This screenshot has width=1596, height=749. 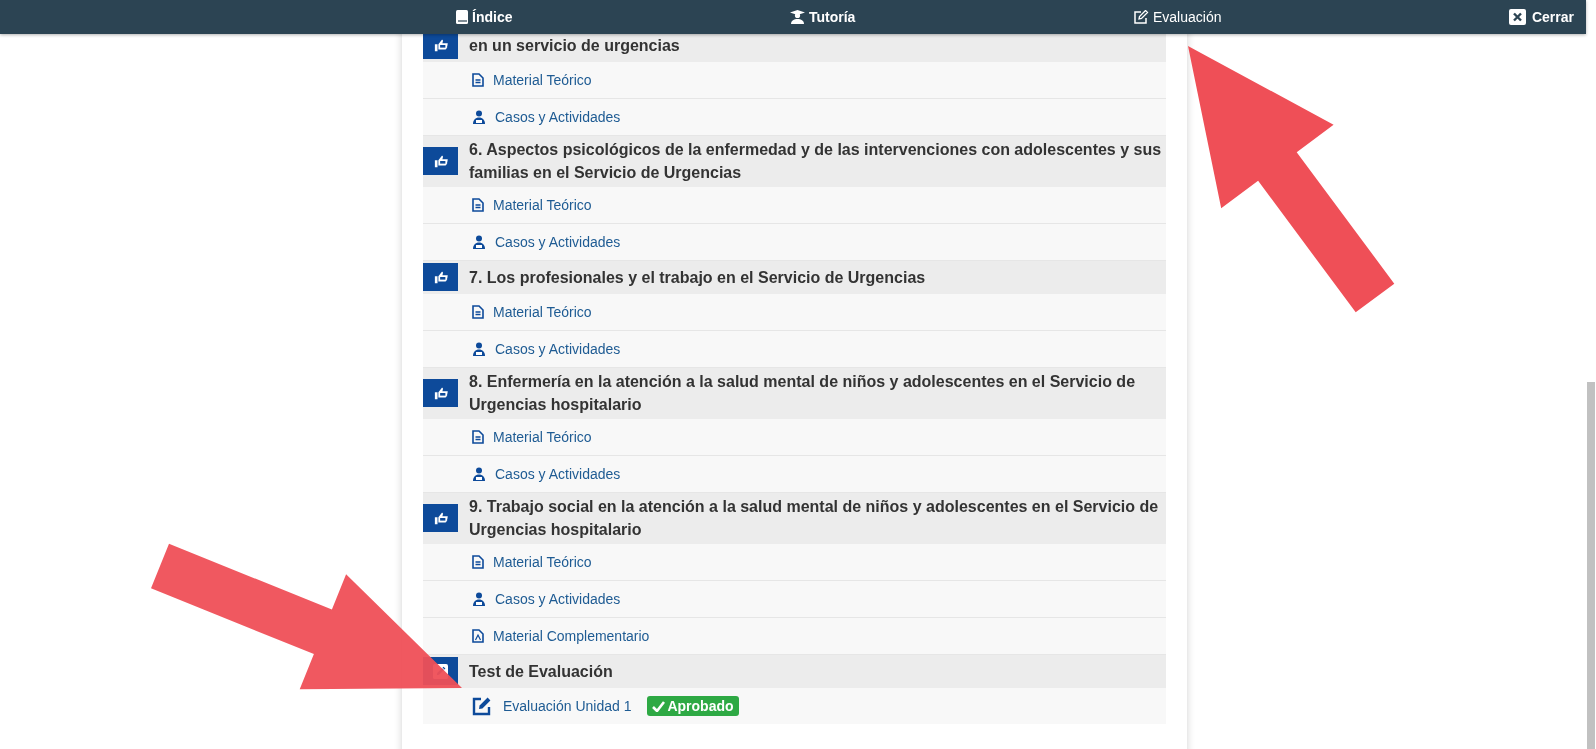 What do you see at coordinates (462, 17) in the screenshot?
I see `book-icon` at bounding box center [462, 17].